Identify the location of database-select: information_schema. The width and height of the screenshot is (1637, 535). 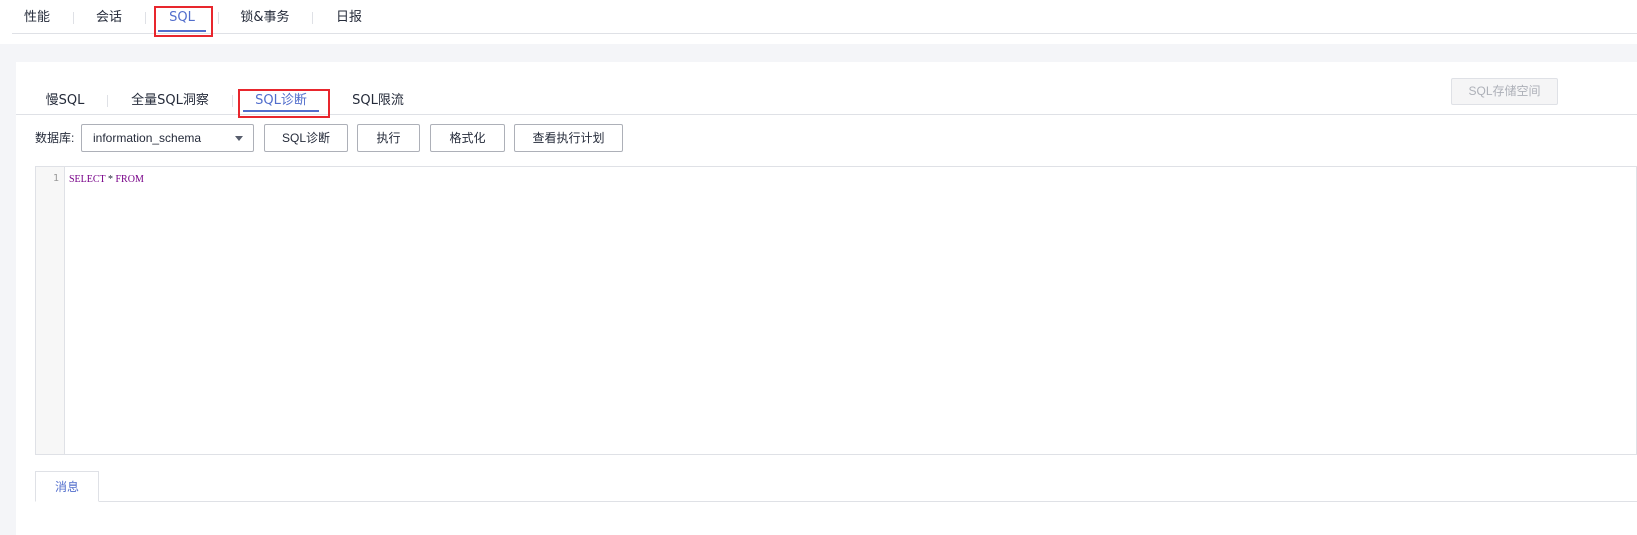
(167, 138).